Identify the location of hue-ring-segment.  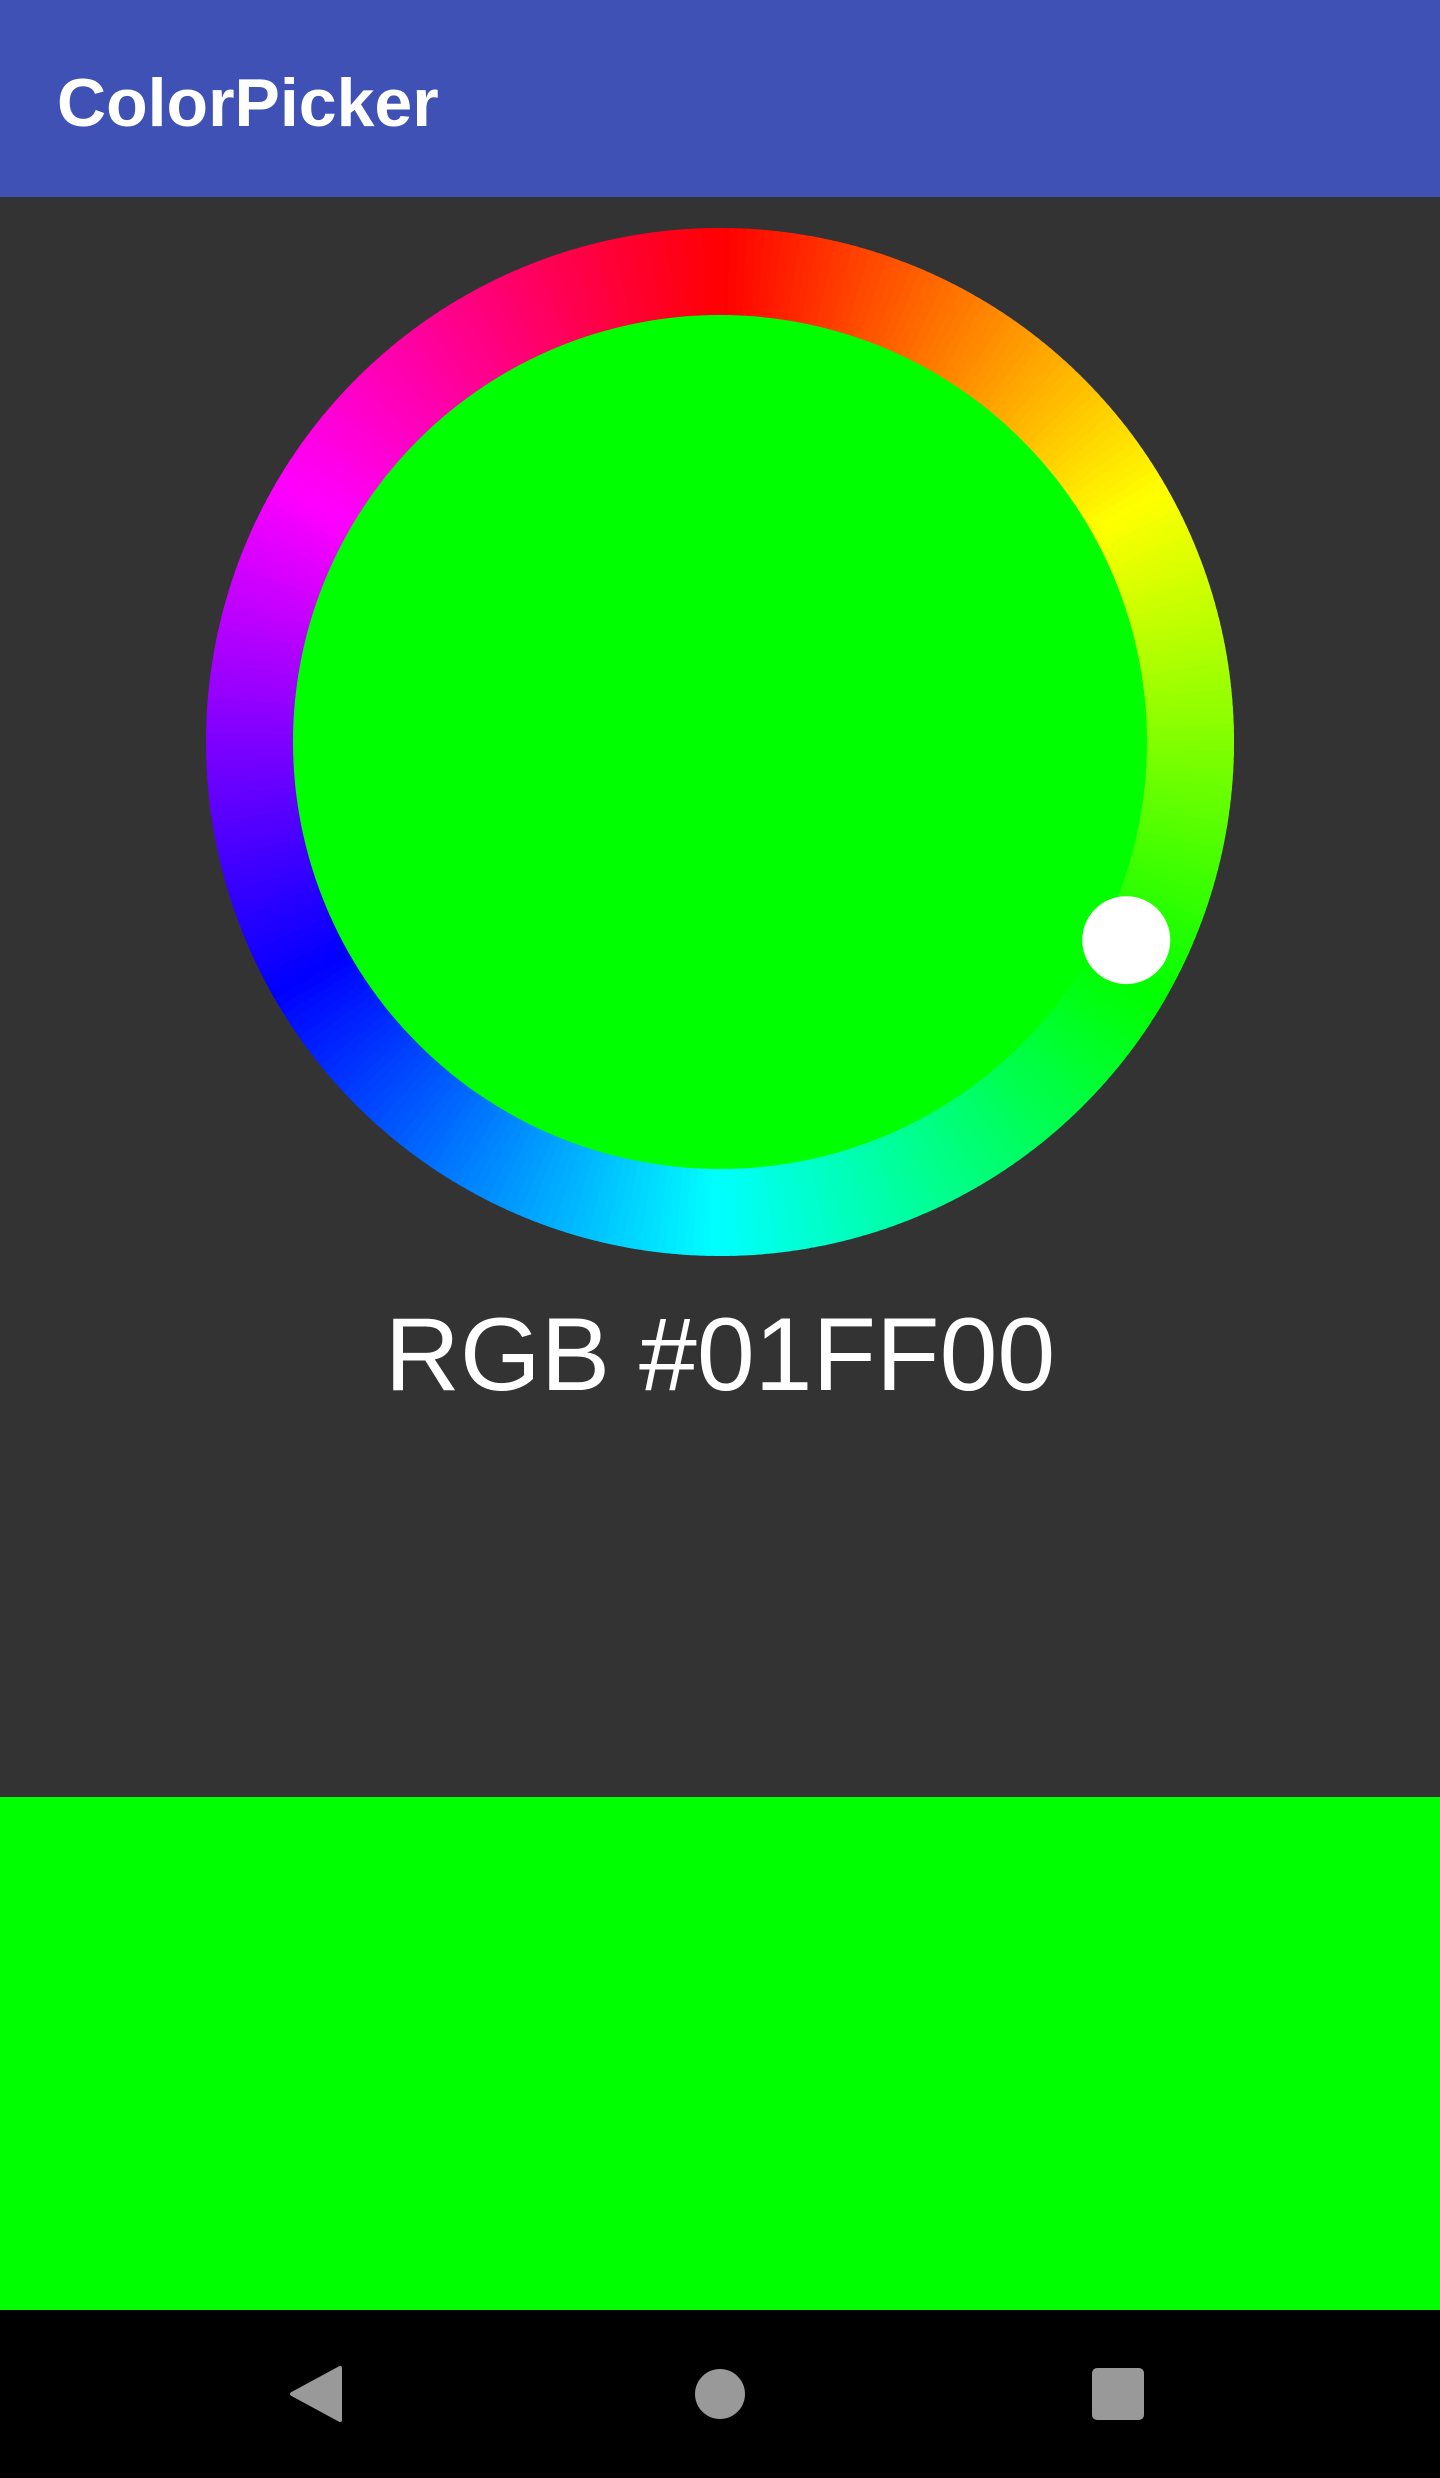
(718, 273).